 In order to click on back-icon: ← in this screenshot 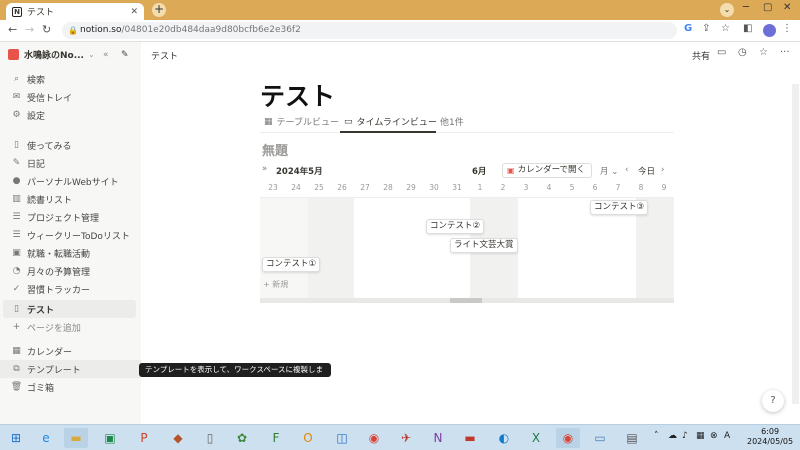, I will do `click(12, 29)`.